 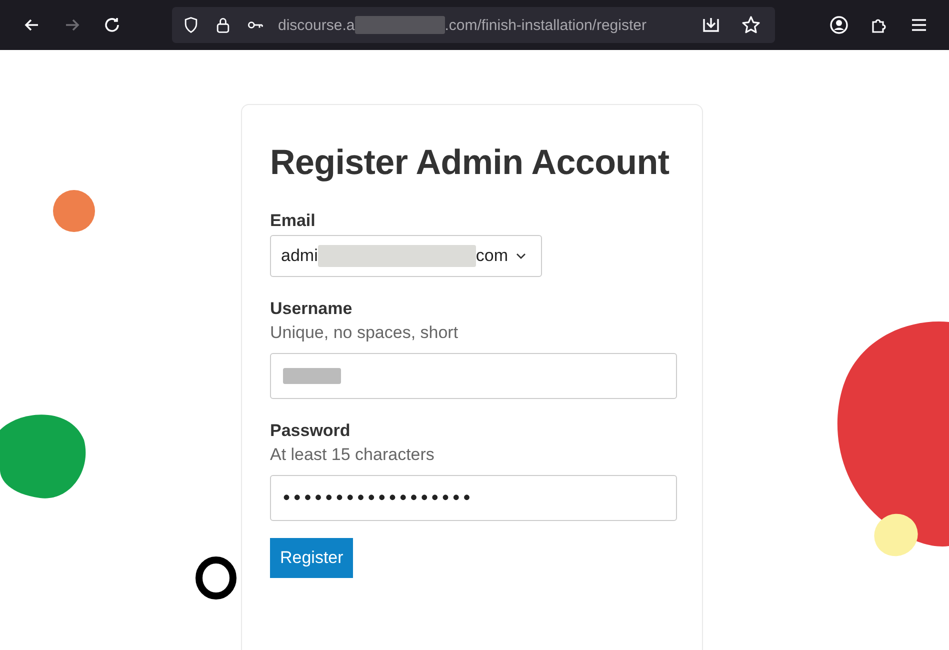 I want to click on username-field, so click(x=473, y=376).